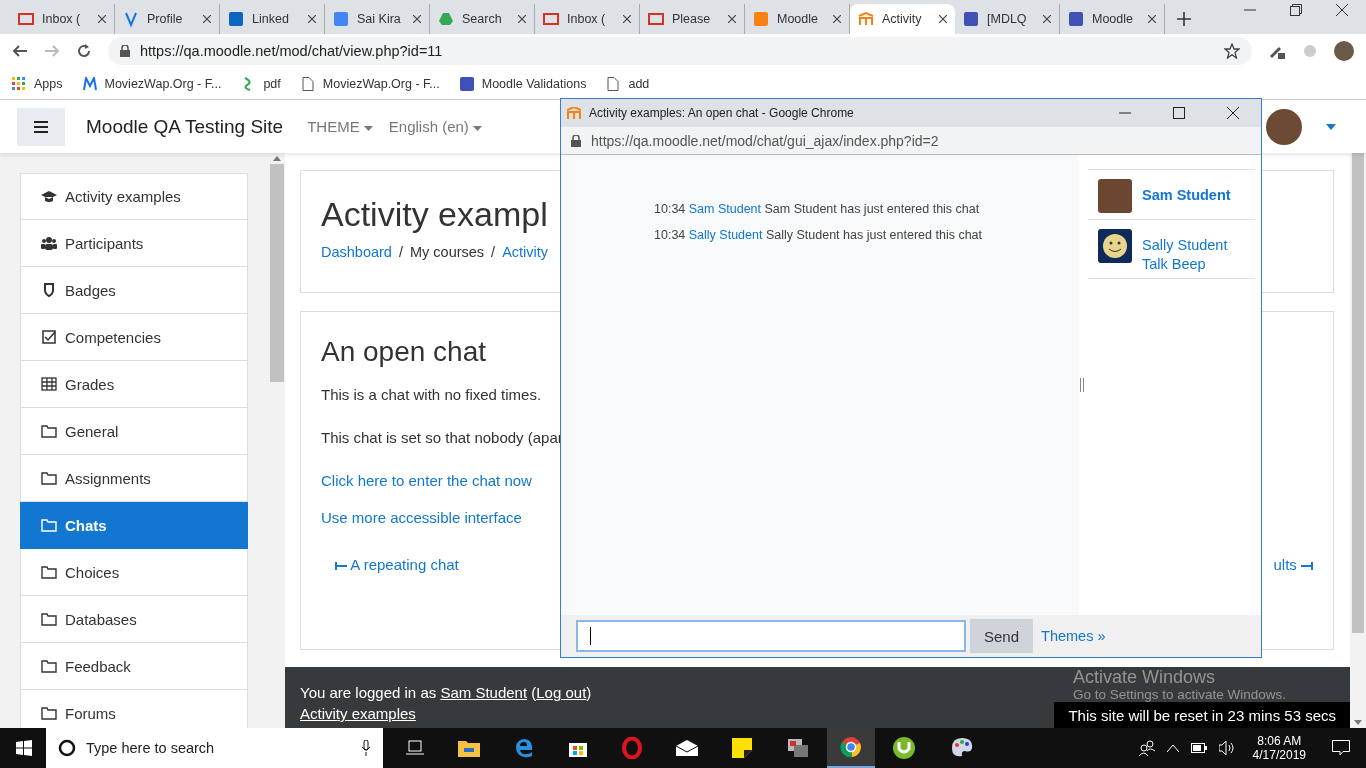 The height and width of the screenshot is (768, 1366). Describe the element at coordinates (366, 748) in the screenshot. I see `microphone-icon` at that location.